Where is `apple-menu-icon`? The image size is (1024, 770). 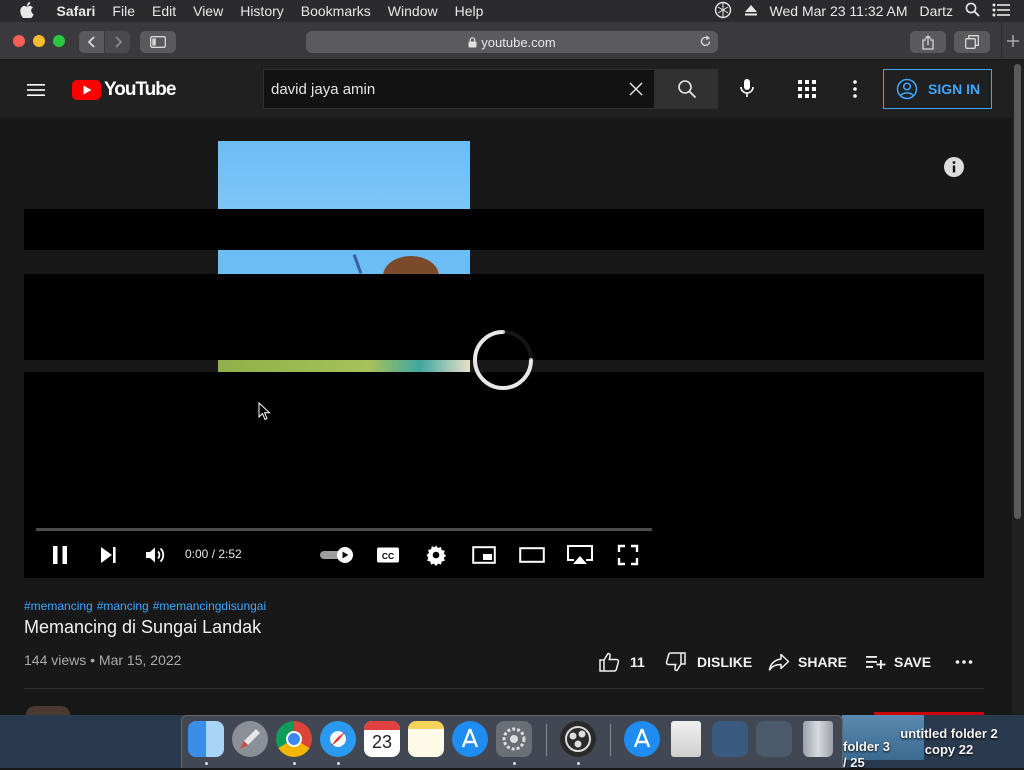 apple-menu-icon is located at coordinates (24, 11).